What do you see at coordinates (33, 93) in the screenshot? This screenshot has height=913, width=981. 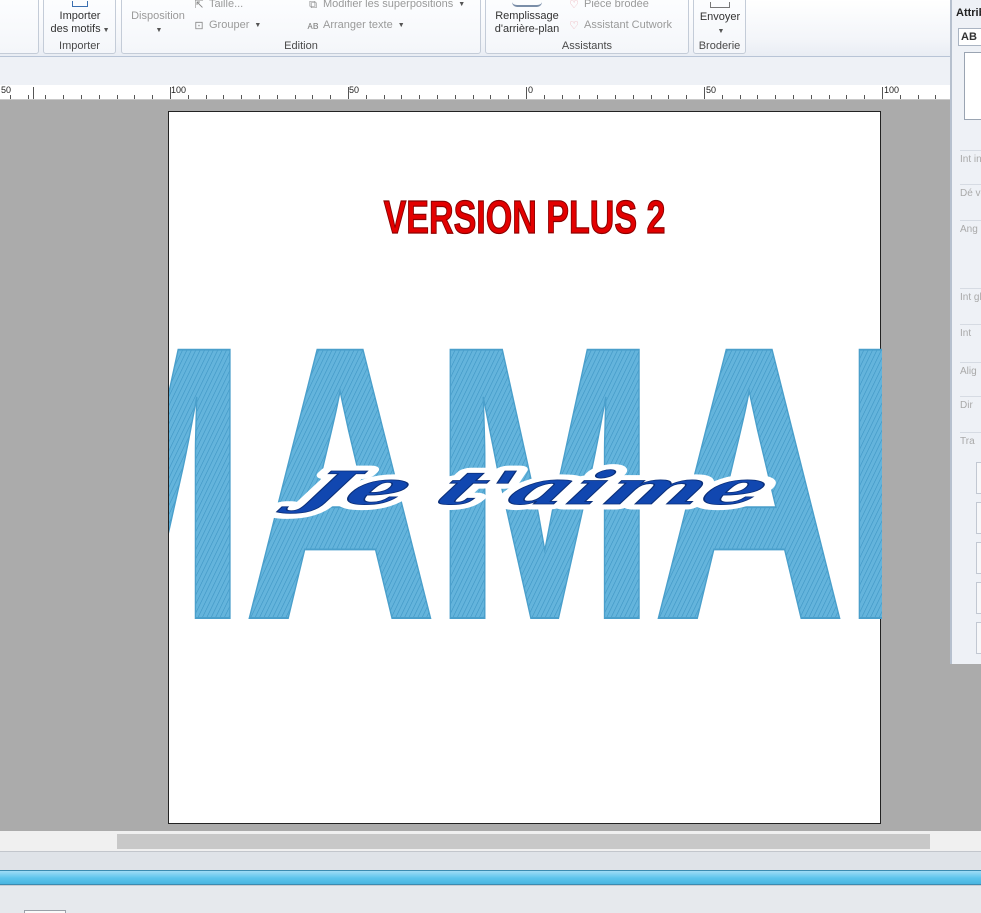 I see `ruler-position-marker` at bounding box center [33, 93].